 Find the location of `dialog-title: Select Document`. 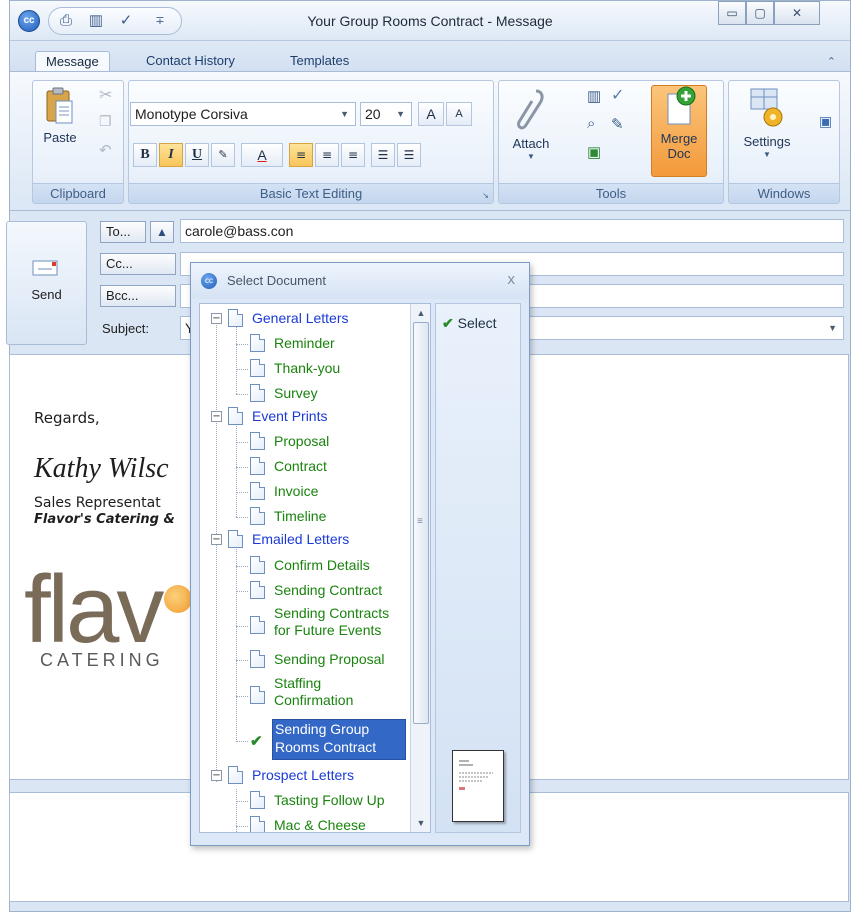

dialog-title: Select Document is located at coordinates (276, 280).